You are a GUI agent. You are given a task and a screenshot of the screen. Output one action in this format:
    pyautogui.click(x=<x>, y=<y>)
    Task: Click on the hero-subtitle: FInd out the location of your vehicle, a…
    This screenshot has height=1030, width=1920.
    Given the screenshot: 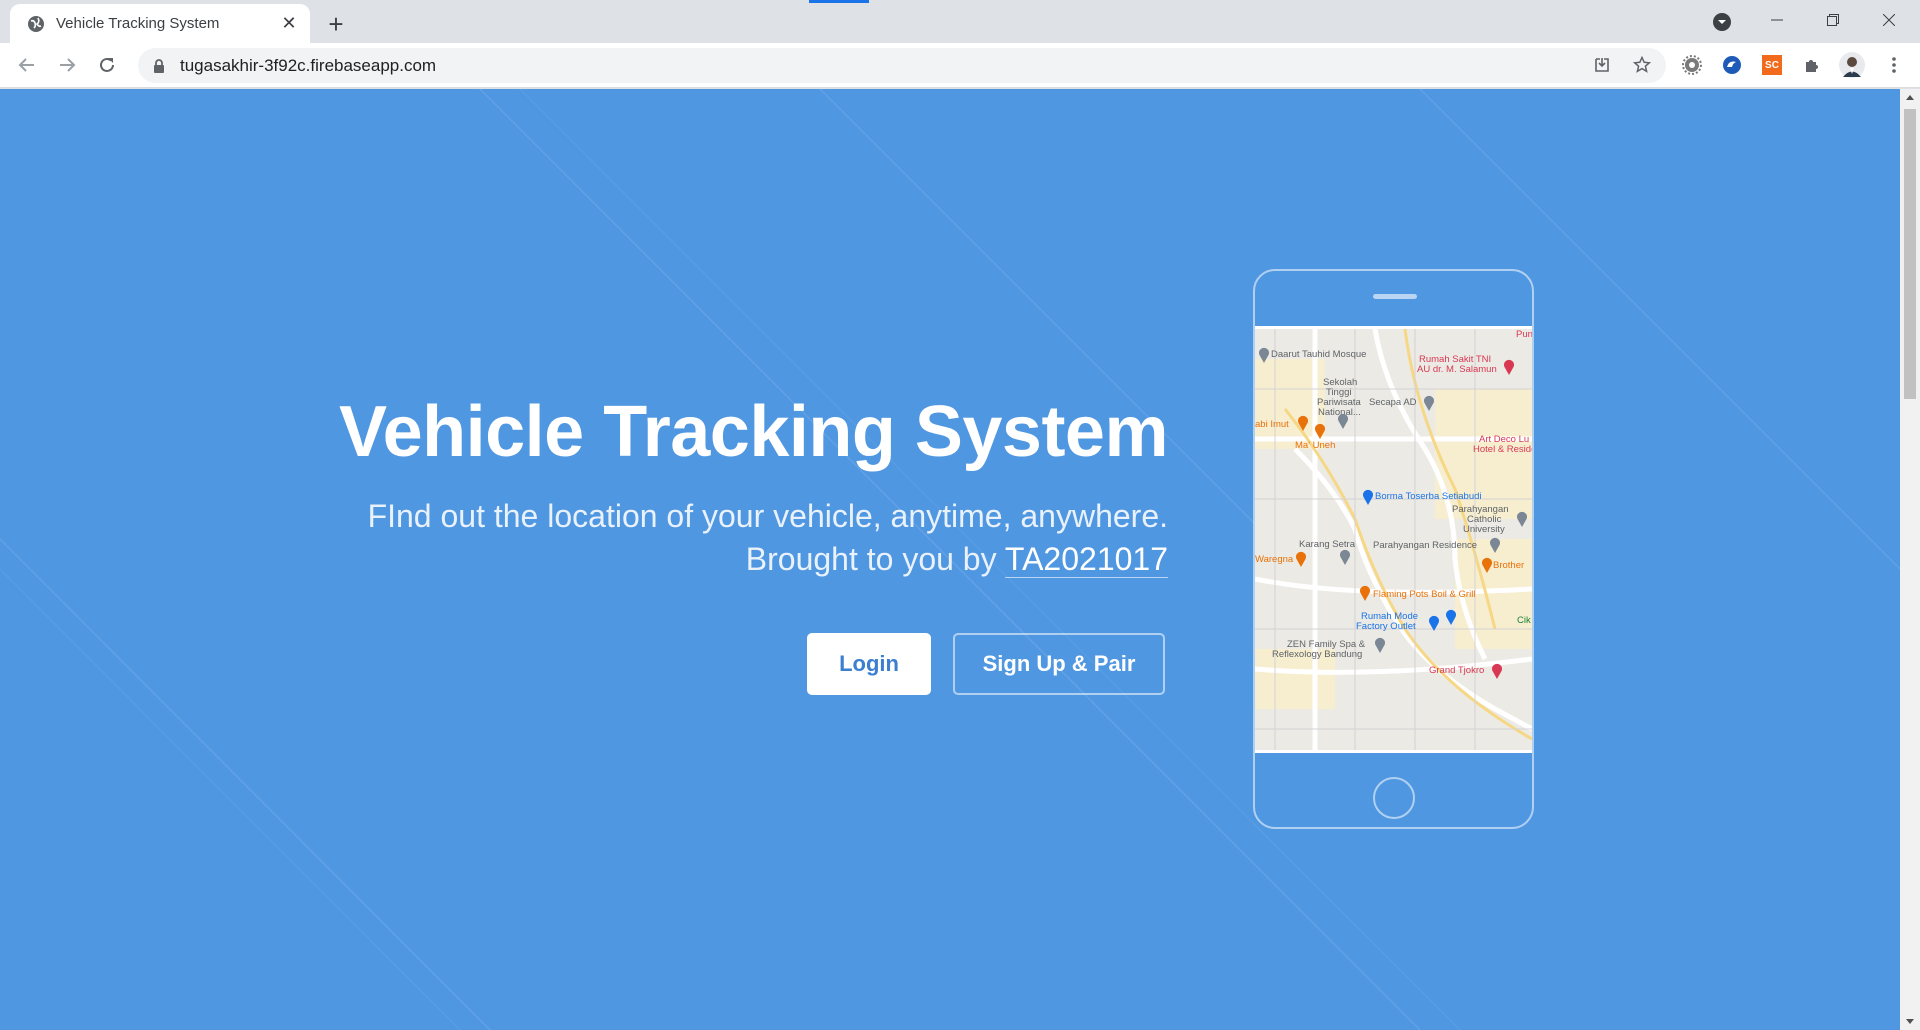 What is the action you would take?
    pyautogui.click(x=709, y=538)
    